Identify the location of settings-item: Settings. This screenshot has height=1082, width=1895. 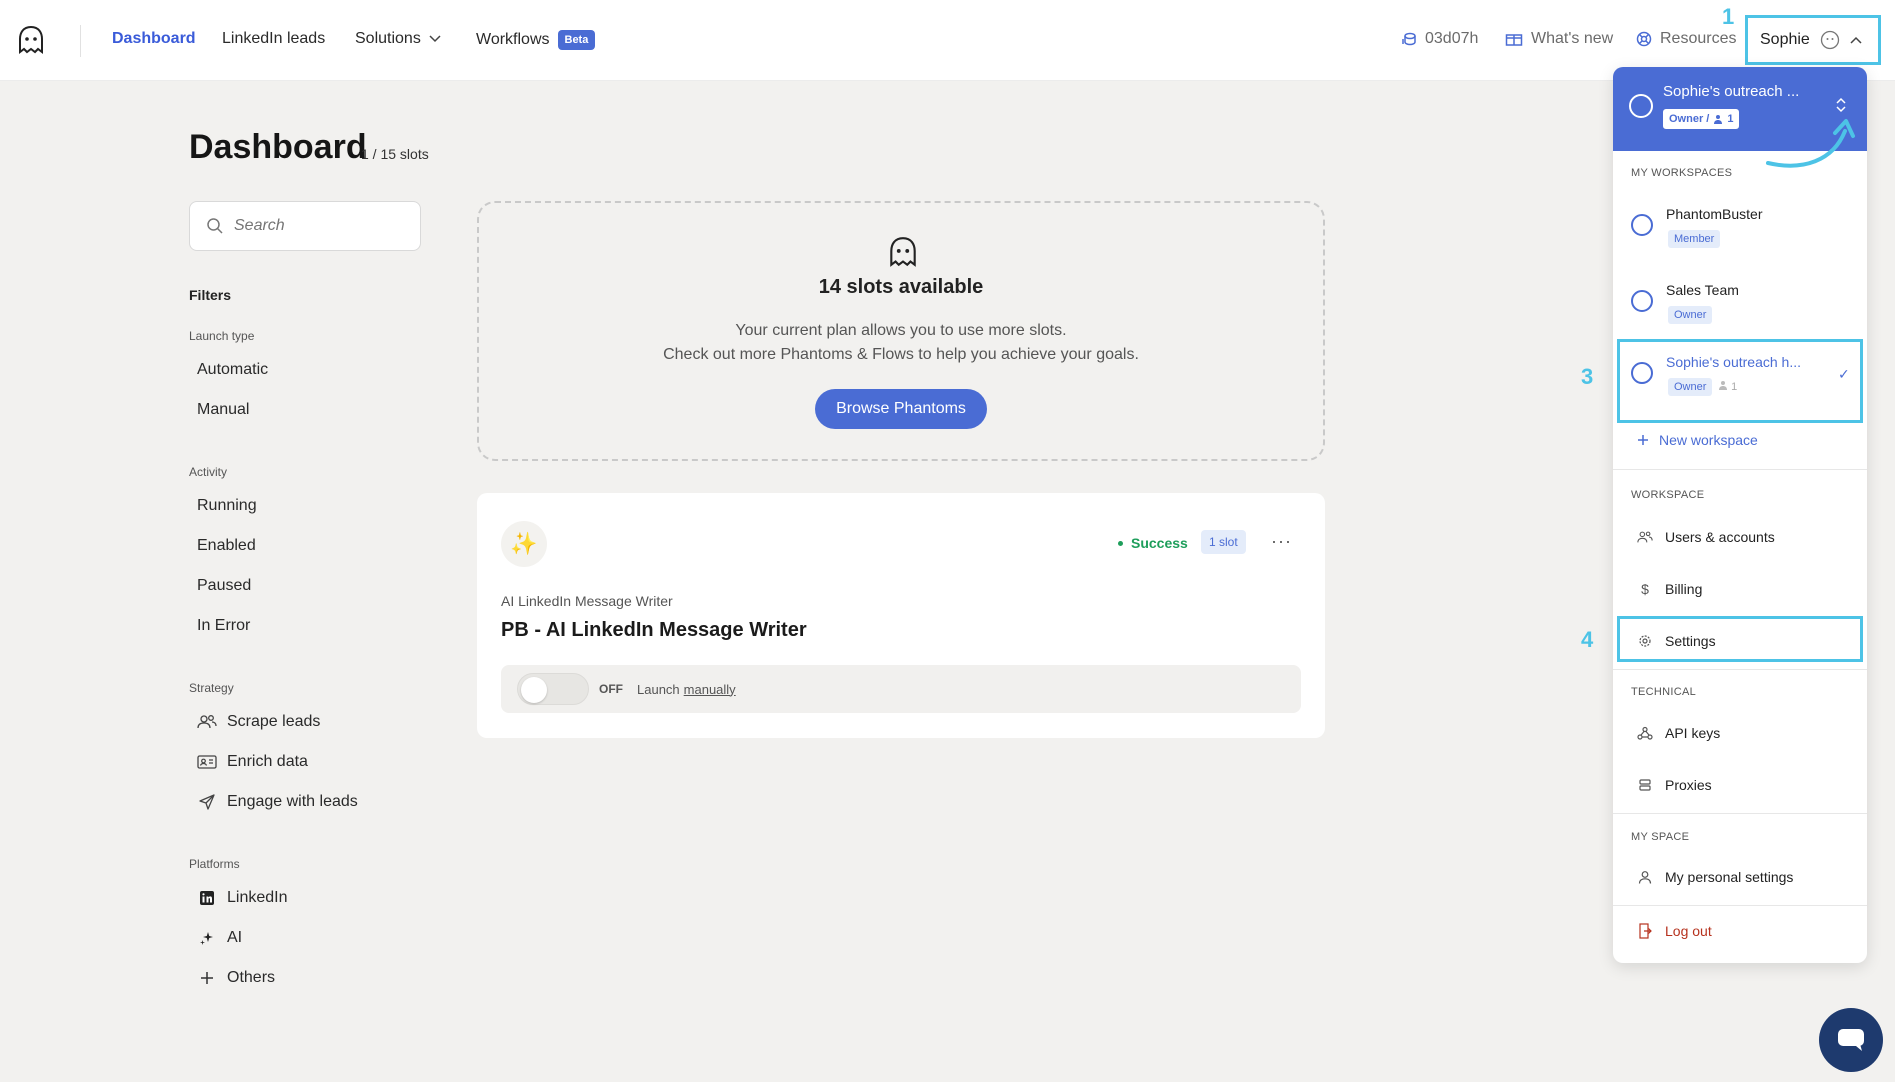
(1676, 641).